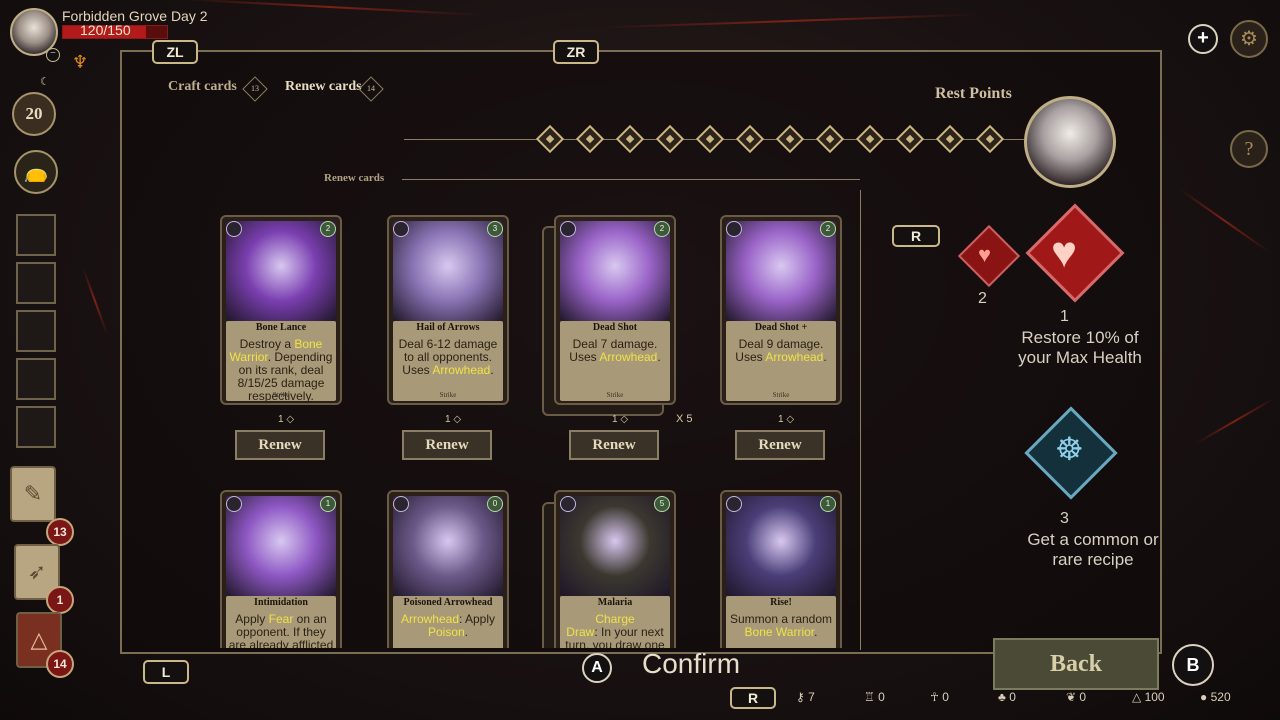 This screenshot has width=1280, height=720. I want to click on card-description: Deal 7 damage. Uses Arrowhead., so click(615, 350).